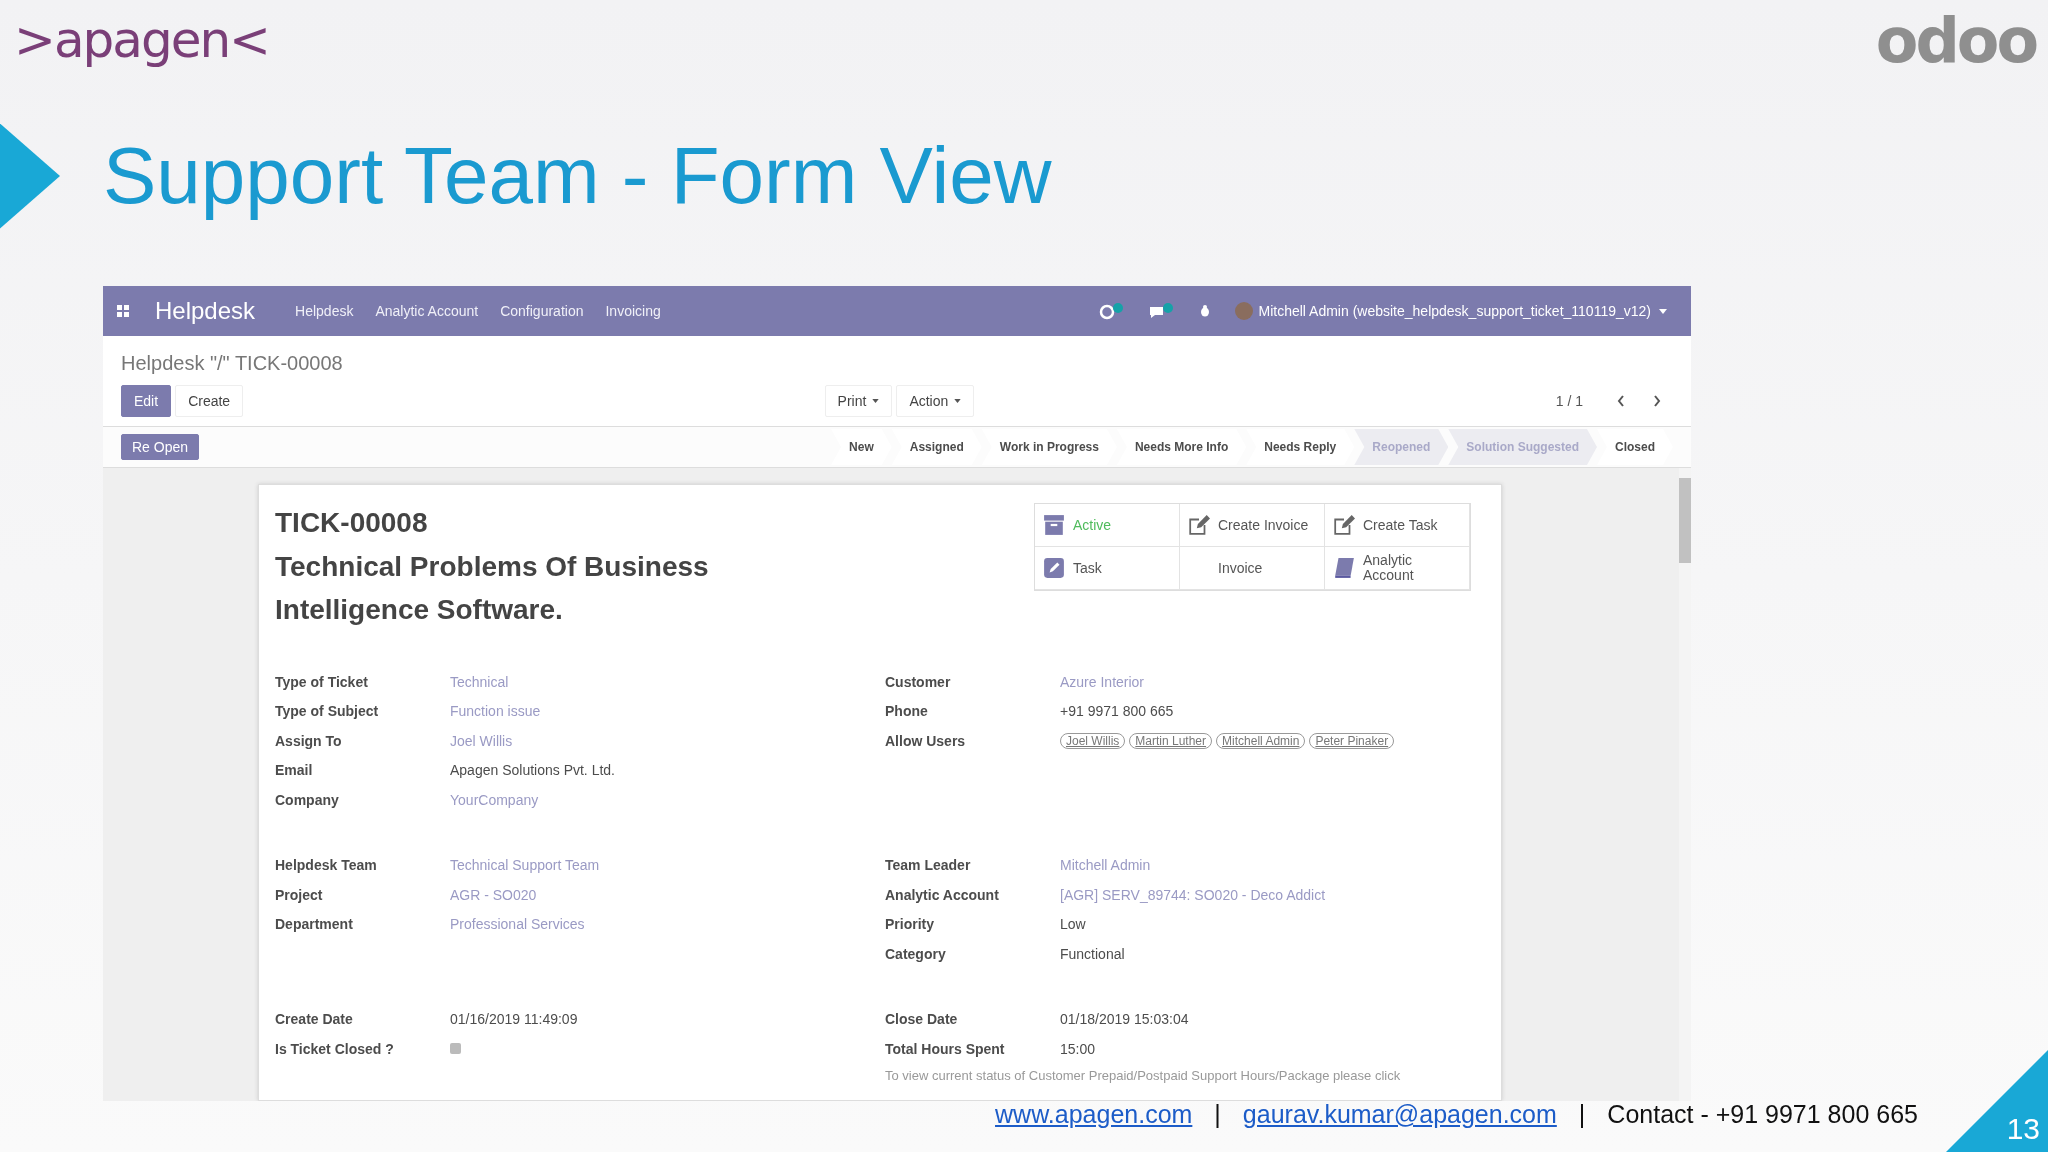  Describe the element at coordinates (335, 1048) in the screenshot. I see `field-label: Is Ticket Closed ?` at that location.